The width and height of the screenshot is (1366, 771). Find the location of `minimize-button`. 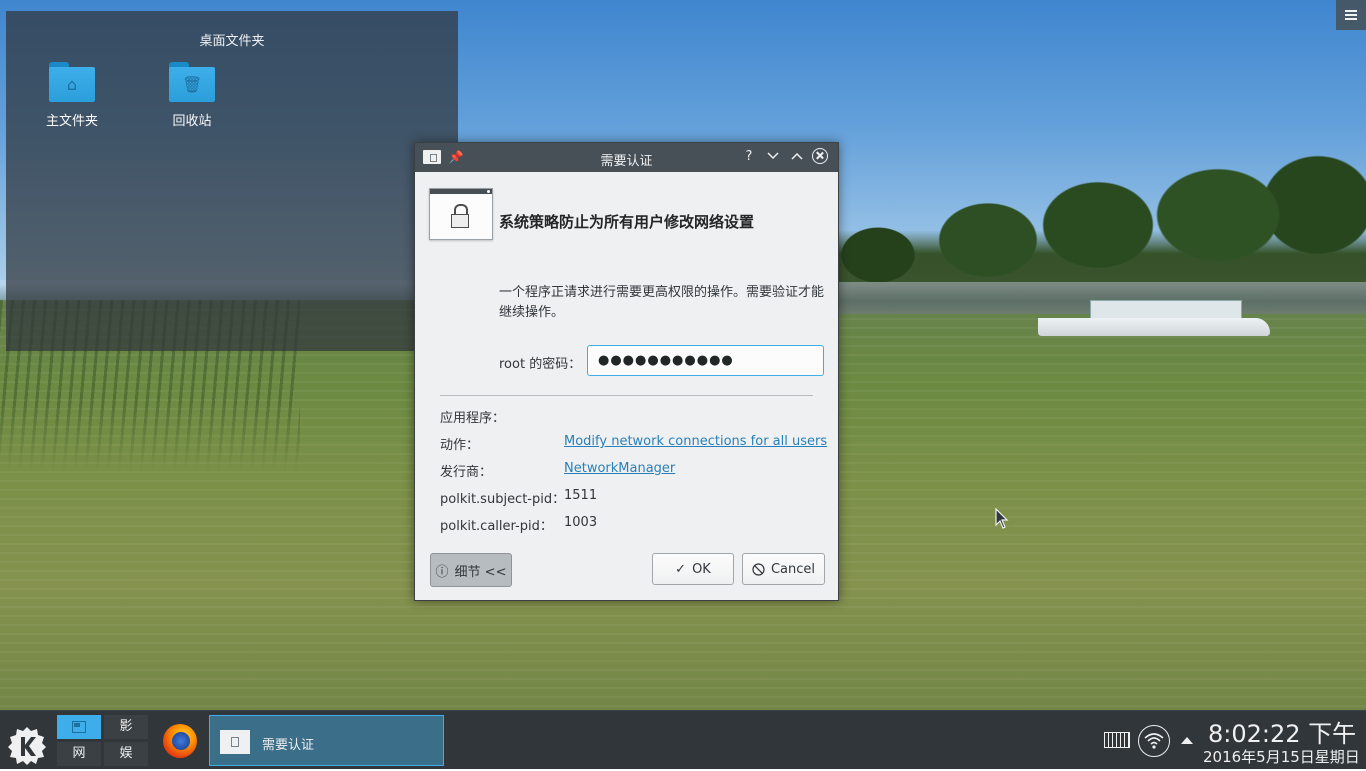

minimize-button is located at coordinates (773, 157).